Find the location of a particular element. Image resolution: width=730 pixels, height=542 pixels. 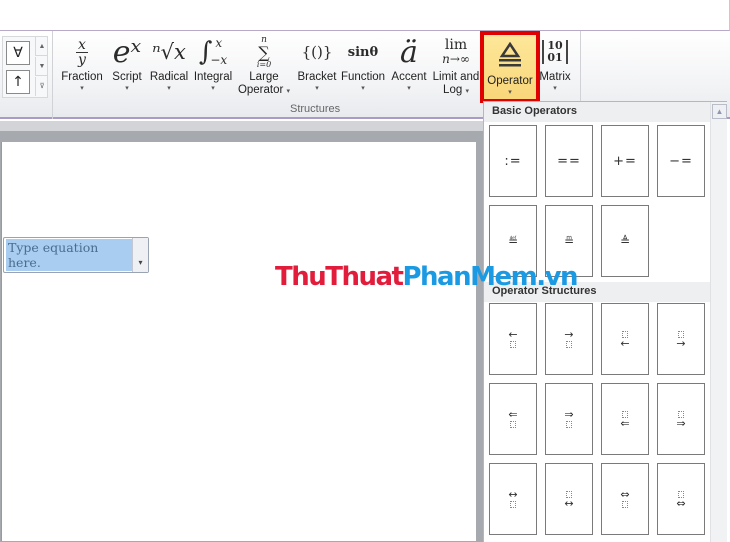

matrix-label: Matrix is located at coordinates (555, 77).